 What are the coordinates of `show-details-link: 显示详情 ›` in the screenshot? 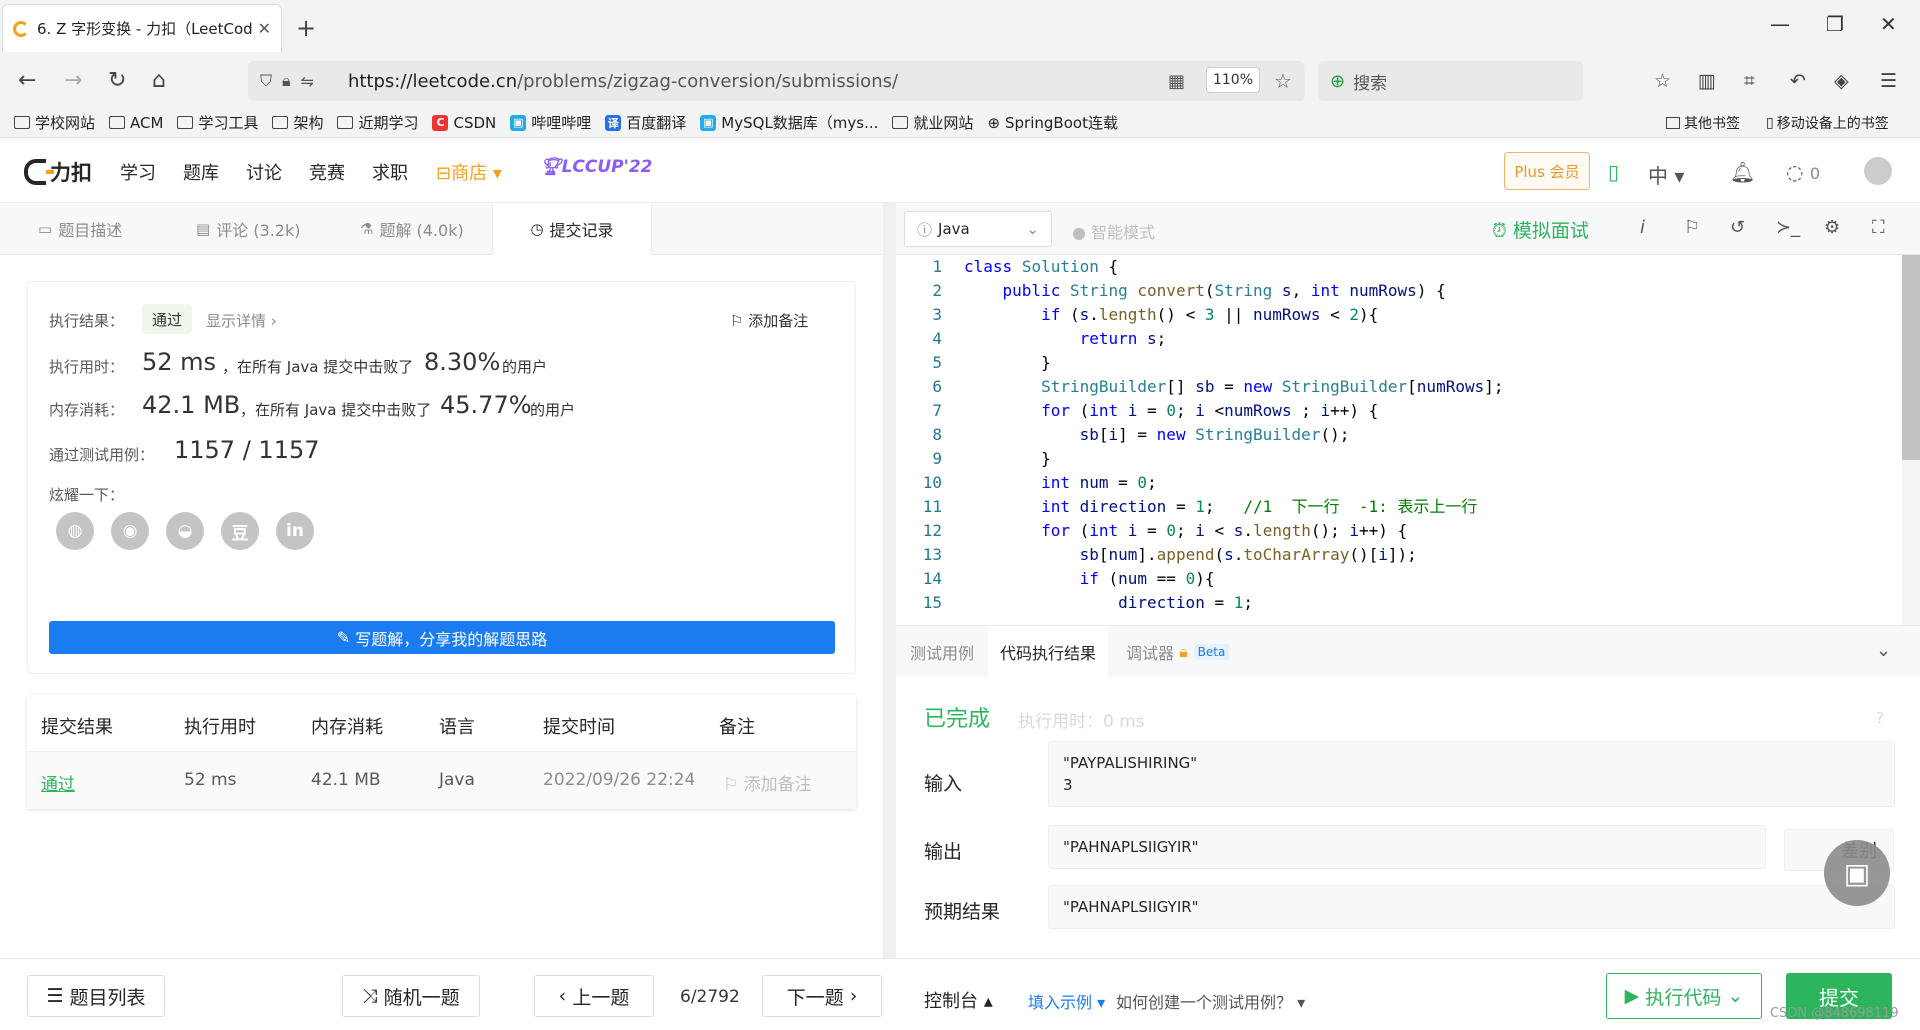 It's located at (241, 320).